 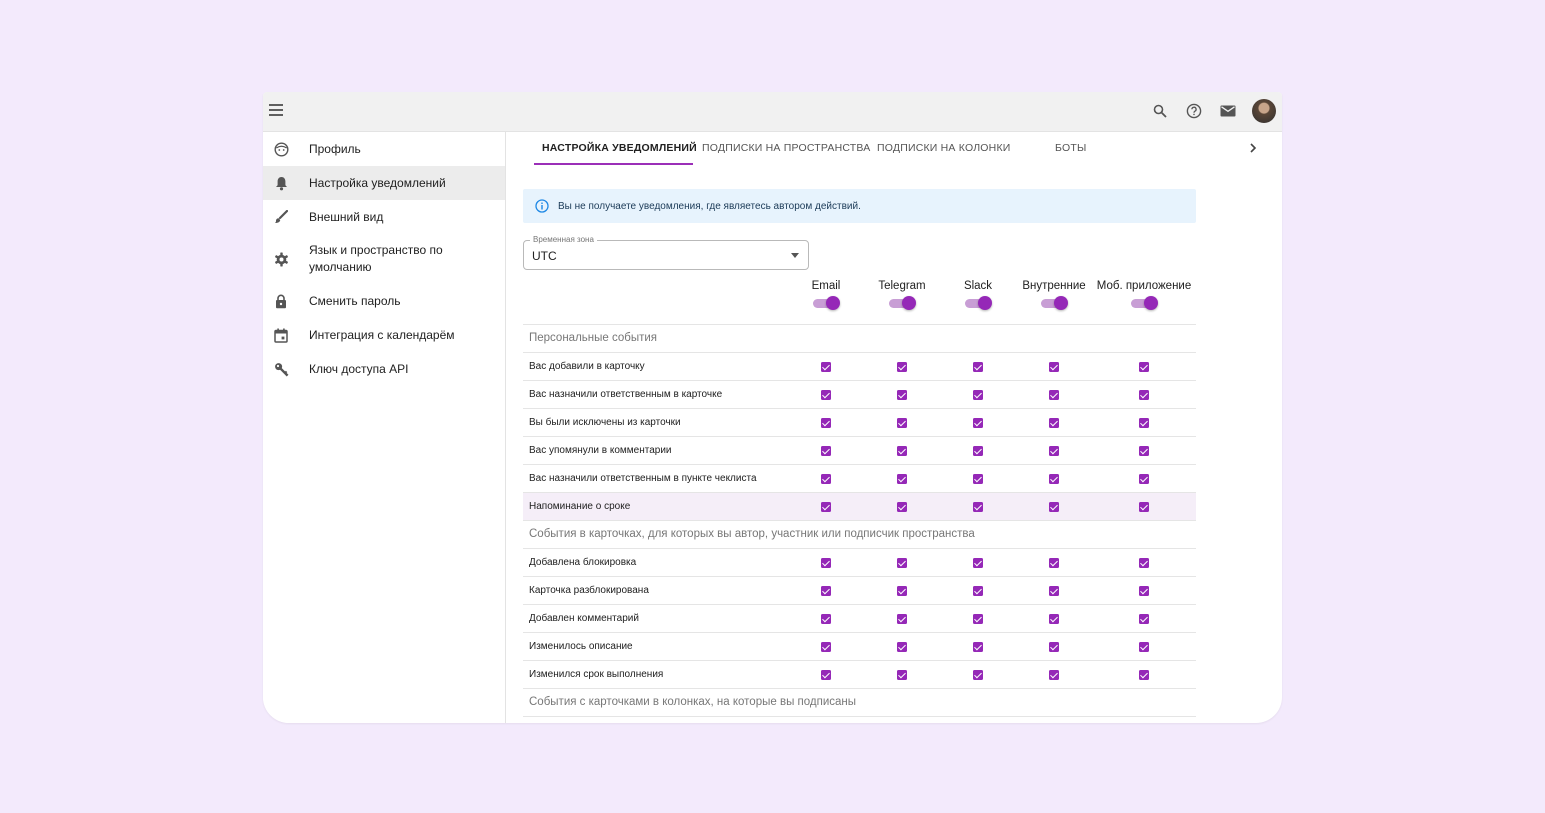 I want to click on table-row: Изменилось описание, so click(x=859, y=647).